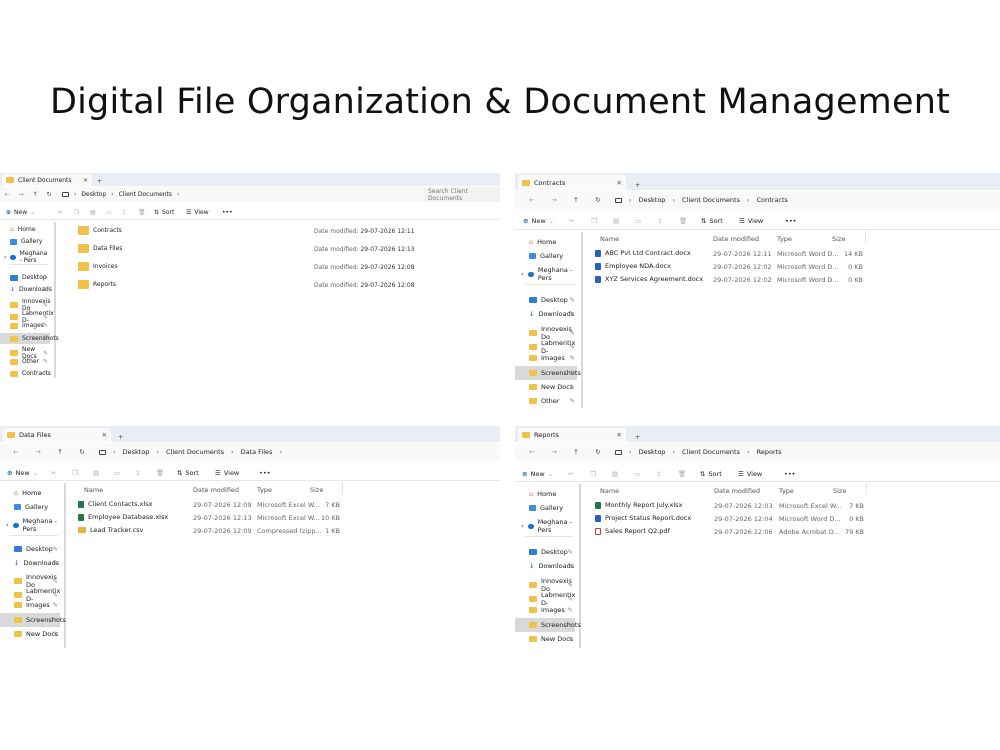 This screenshot has height=750, width=1000. Describe the element at coordinates (552, 508) in the screenshot. I see `sidebar-item-gallery: Gallery` at that location.